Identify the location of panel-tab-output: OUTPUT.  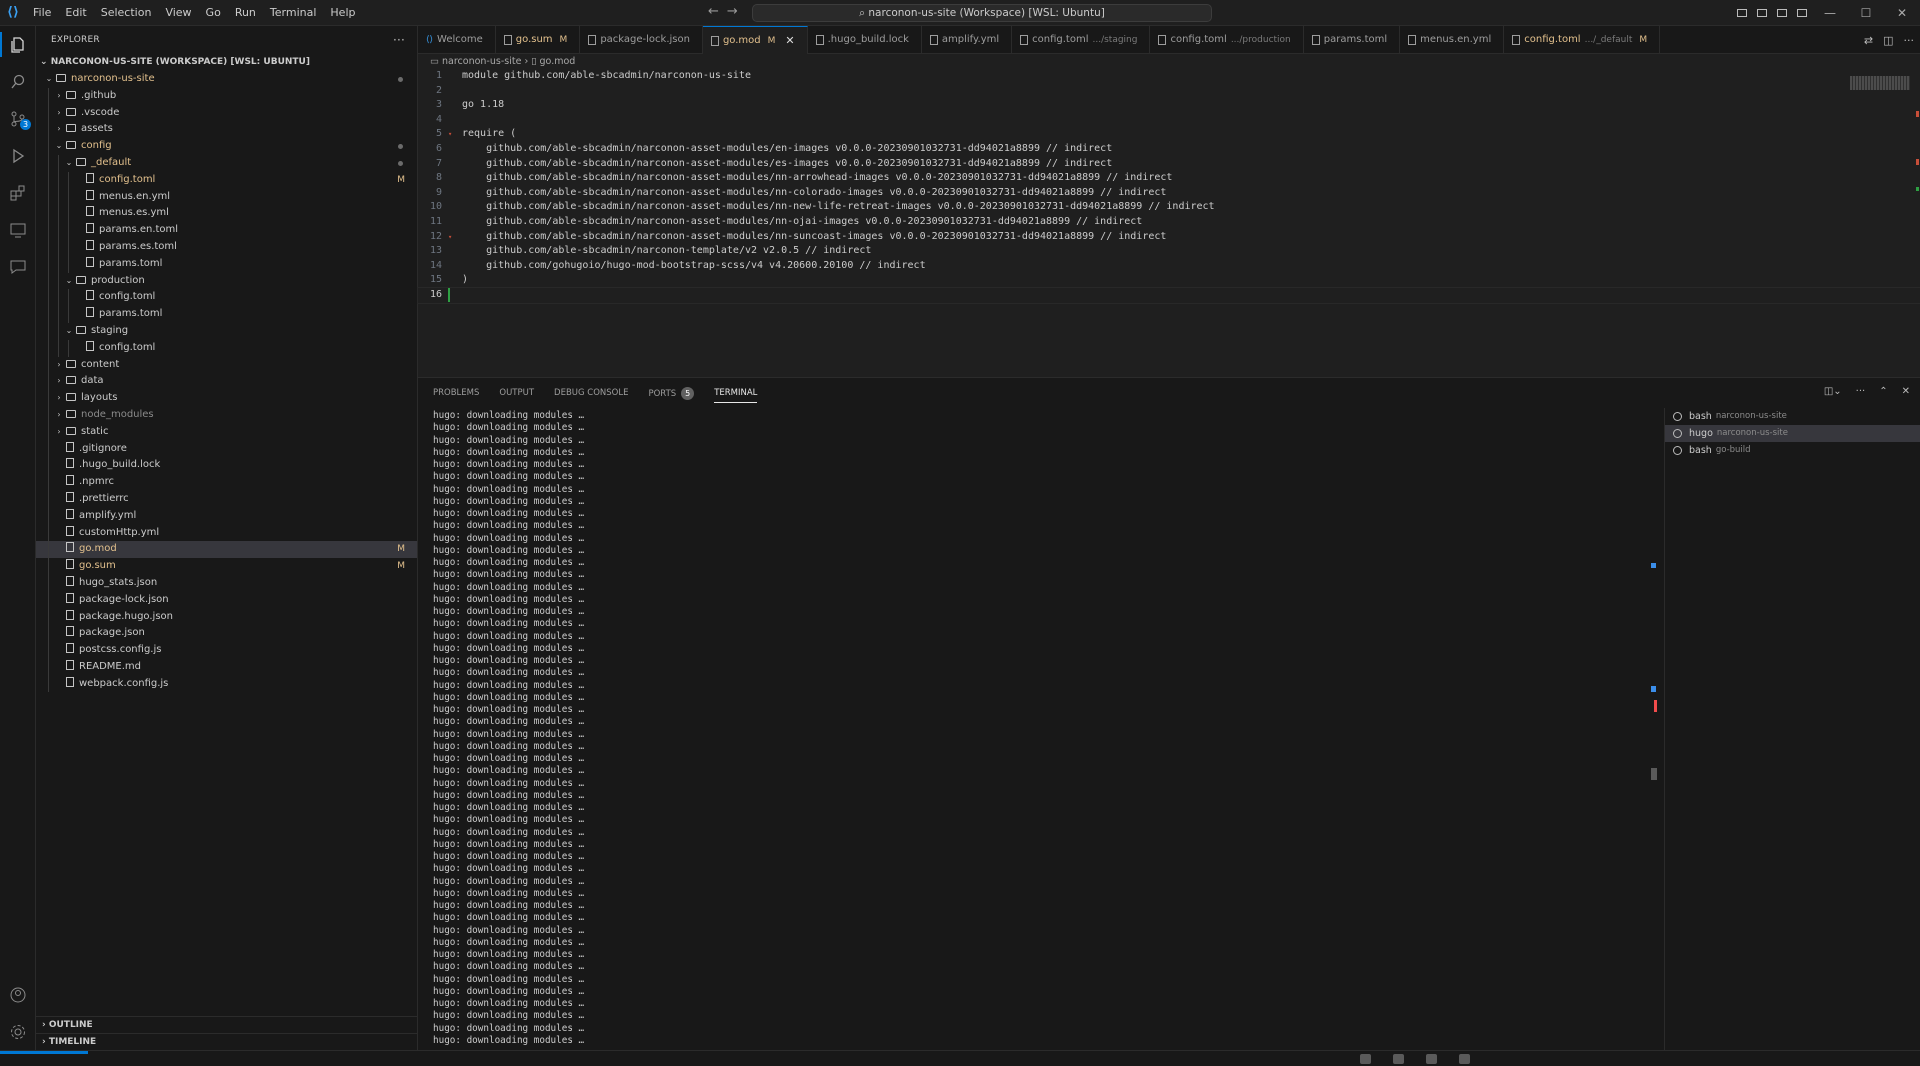
(516, 393).